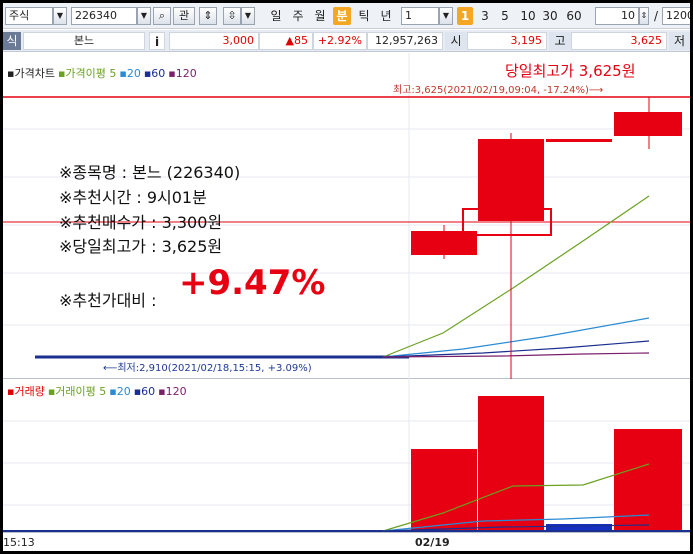  Describe the element at coordinates (574, 16) in the screenshot. I see `minute-step: 60` at that location.